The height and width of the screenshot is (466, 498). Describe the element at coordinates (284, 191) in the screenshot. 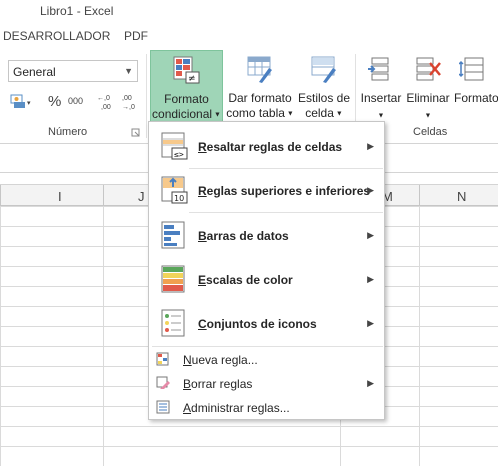

I see `menu-item-label: Reglas superiores e inferiores` at that location.